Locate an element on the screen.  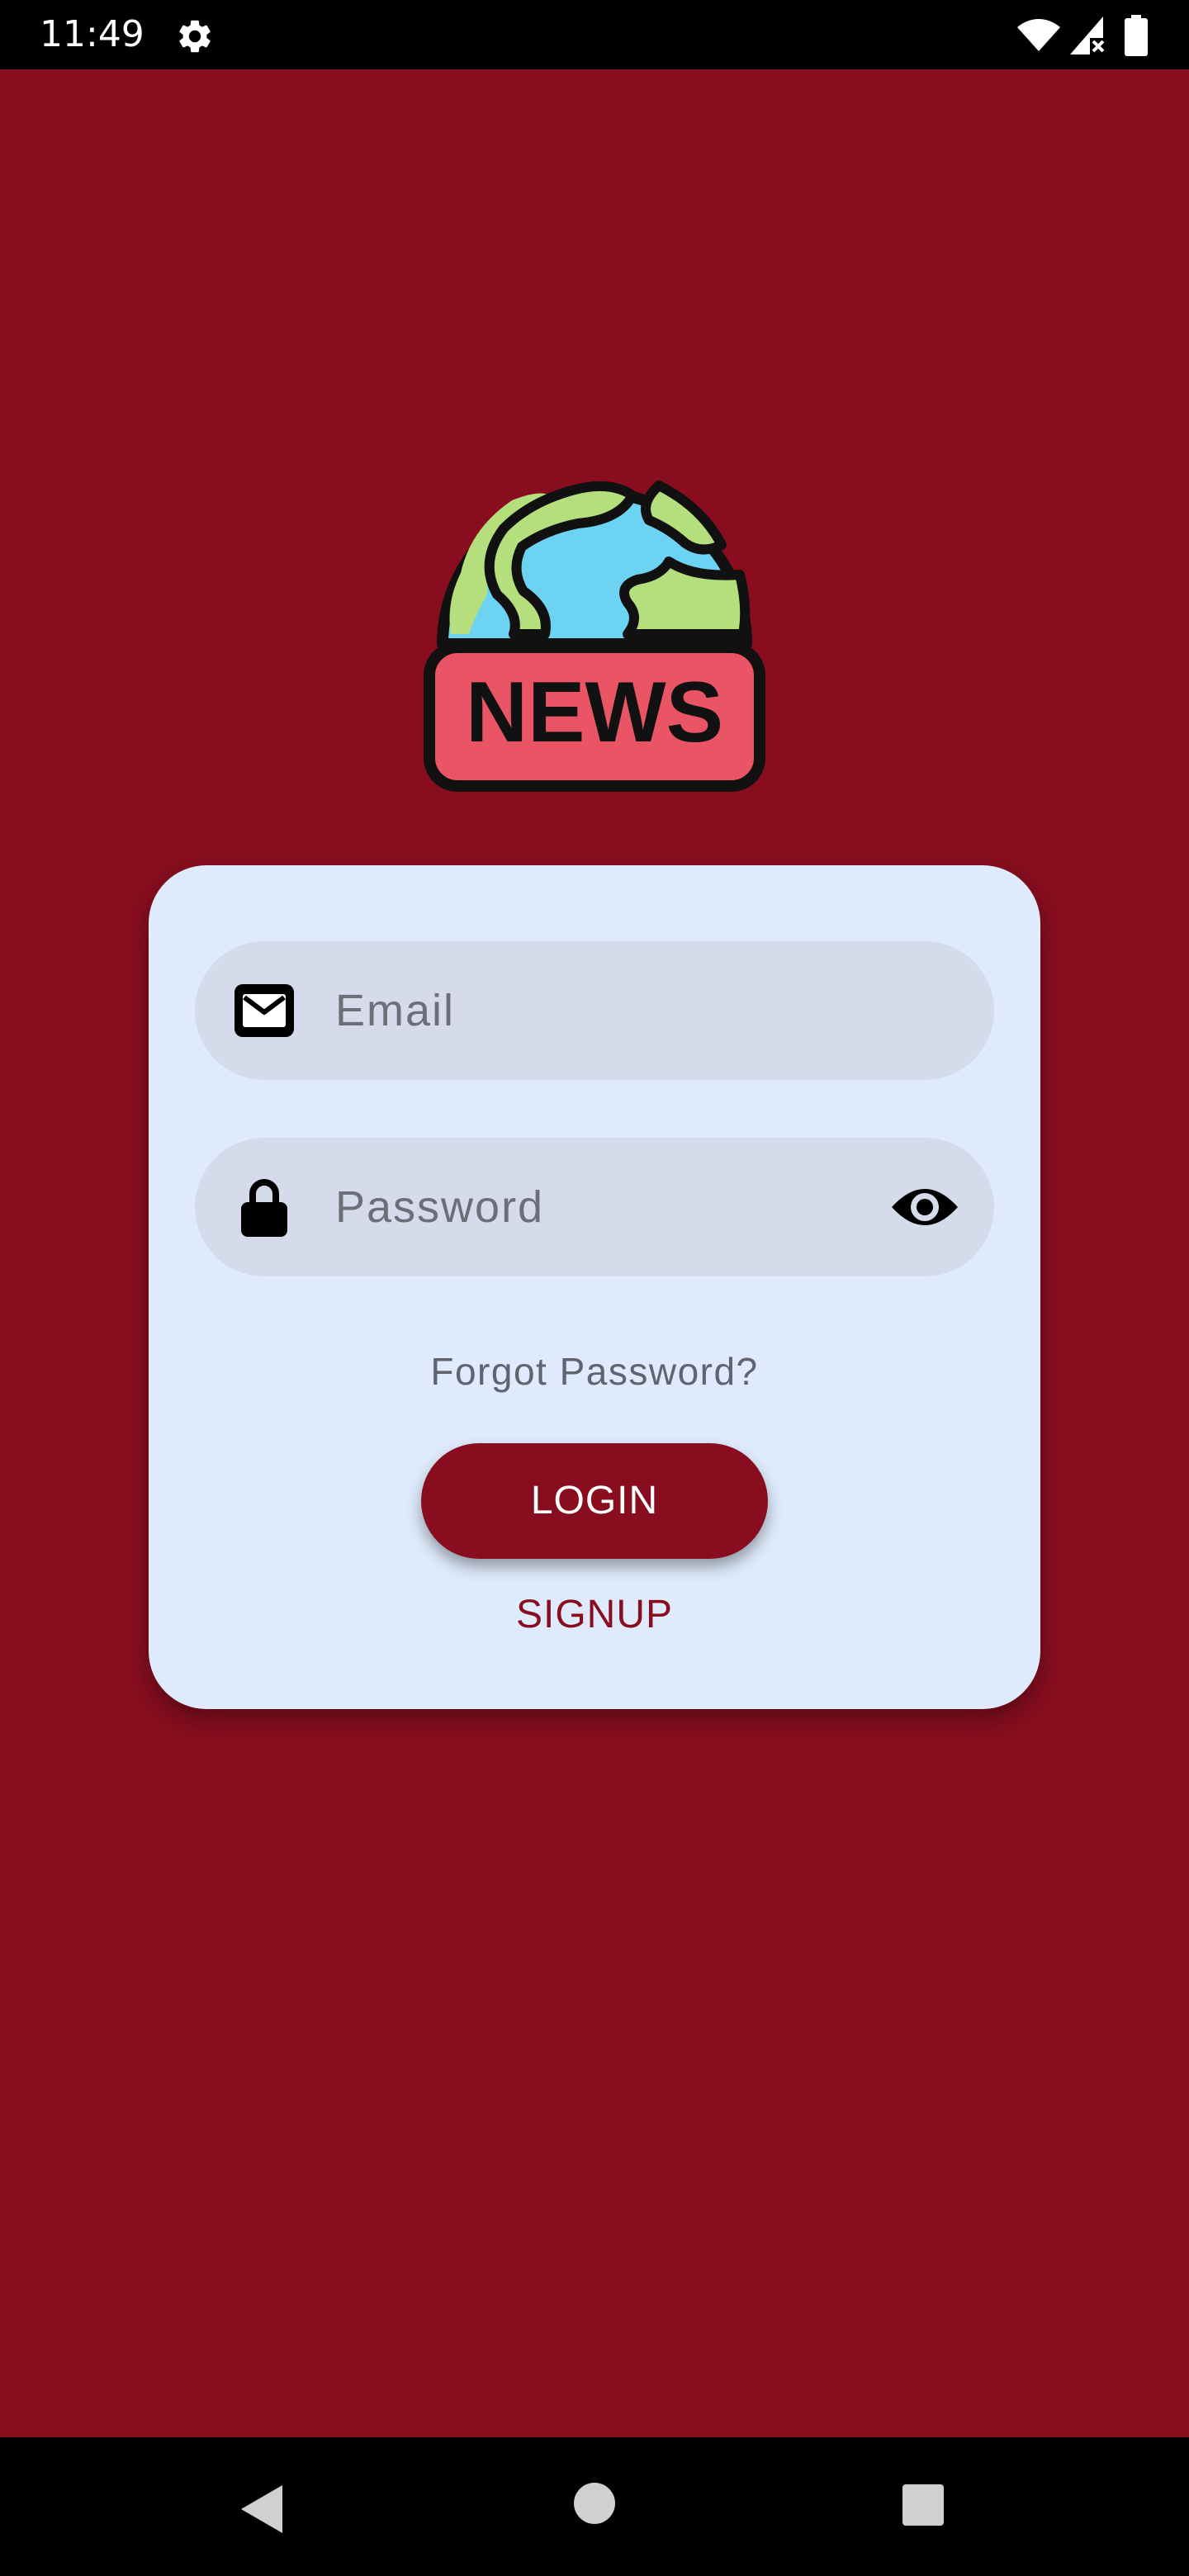
news-globe-logo: NEWS is located at coordinates (594, 636).